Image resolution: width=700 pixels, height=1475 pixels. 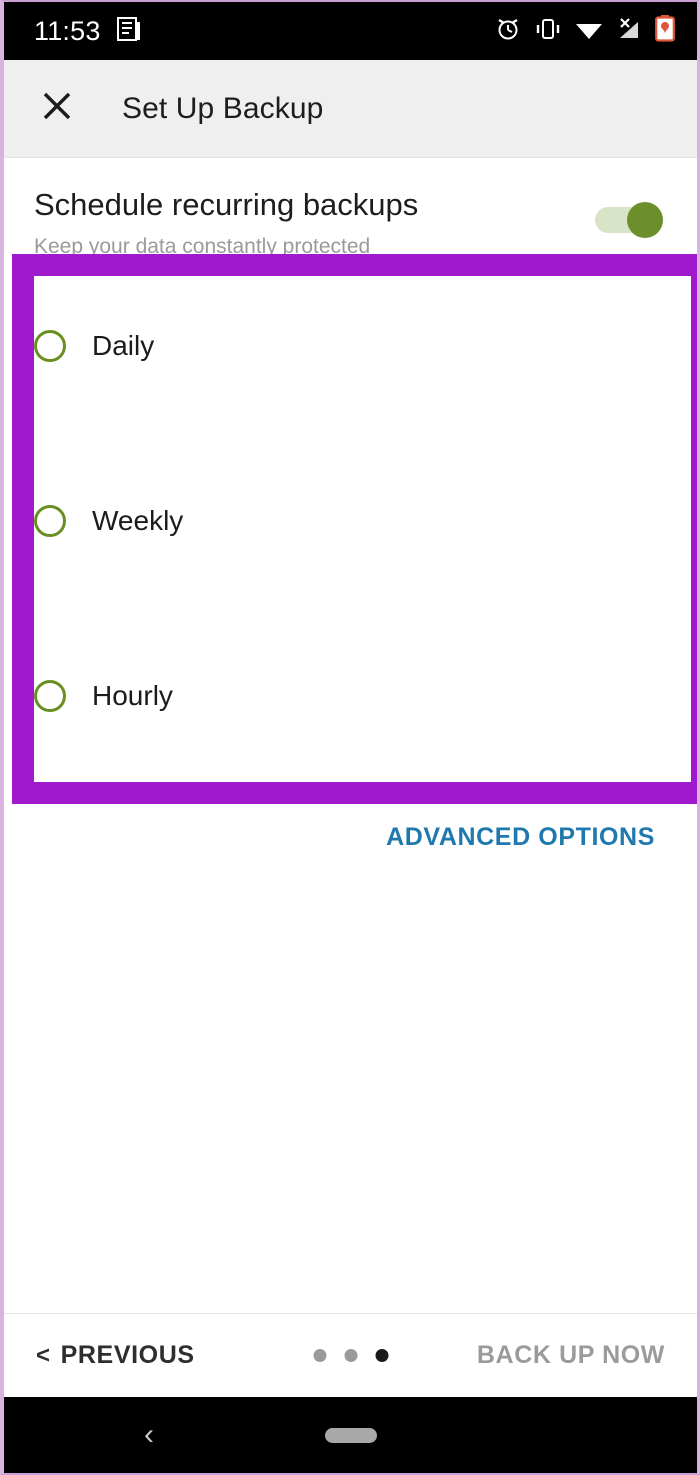 I want to click on radio-option-daily: Daily, so click(x=365, y=345).